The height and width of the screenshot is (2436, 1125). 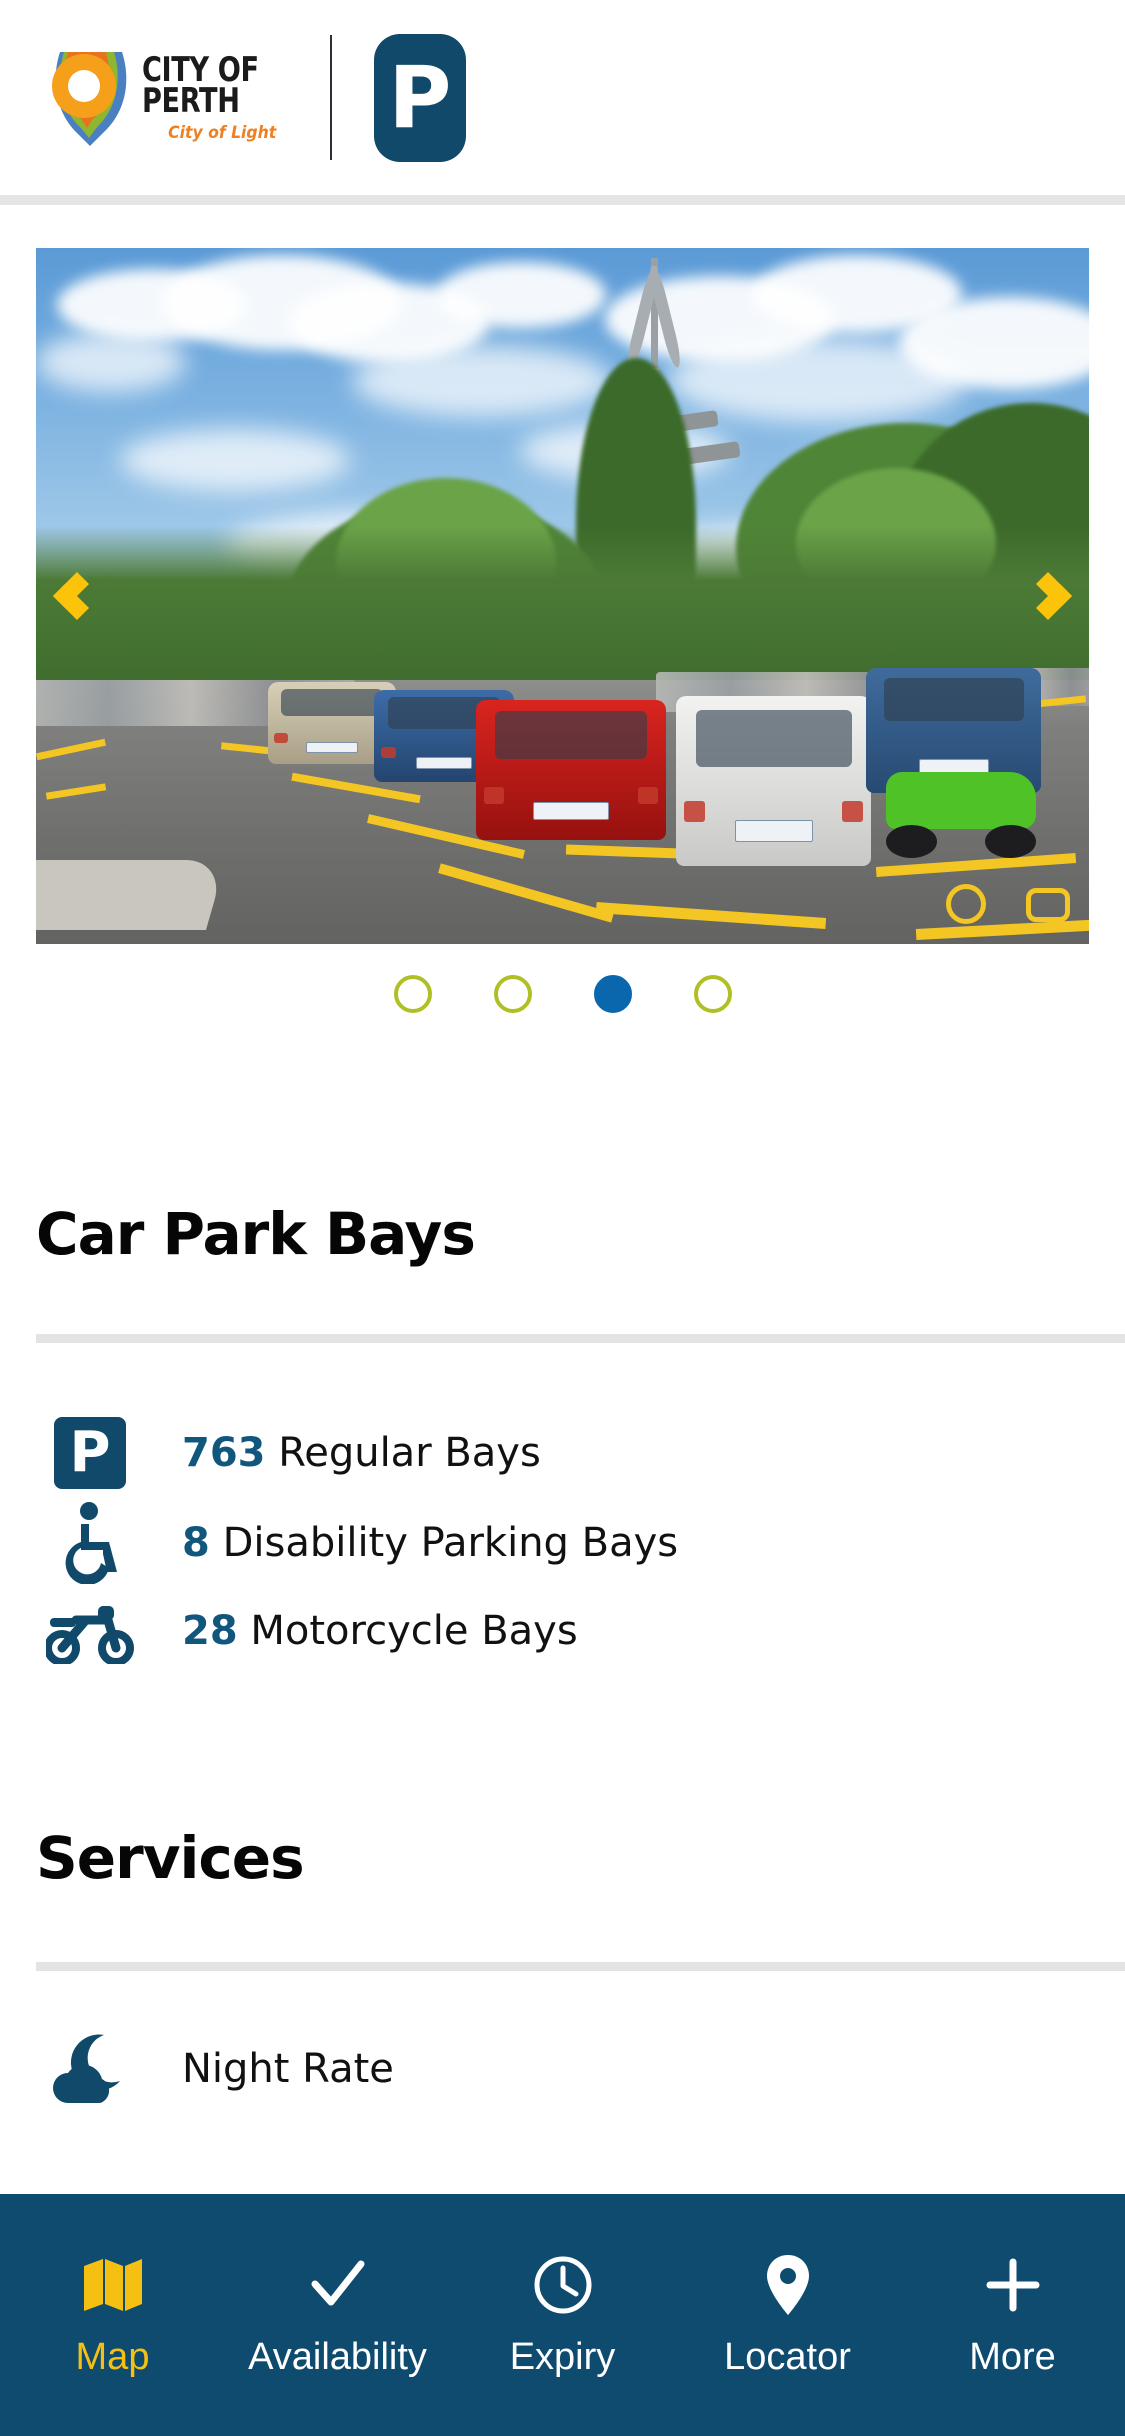 What do you see at coordinates (1012, 2357) in the screenshot?
I see `tab-more-label: More` at bounding box center [1012, 2357].